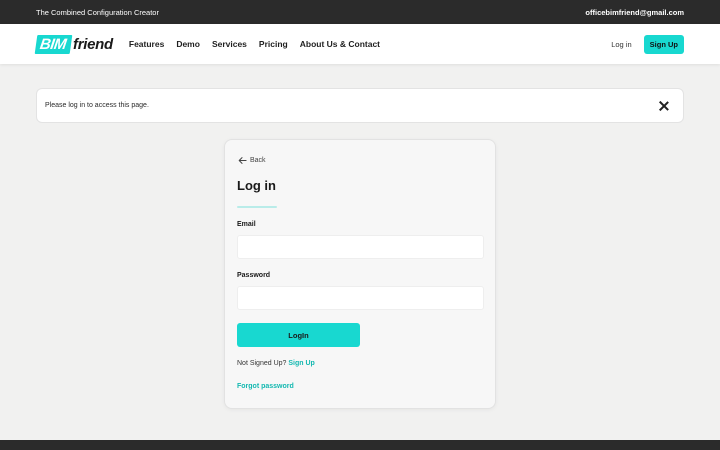  Describe the element at coordinates (360, 445) in the screenshot. I see `footer` at that location.